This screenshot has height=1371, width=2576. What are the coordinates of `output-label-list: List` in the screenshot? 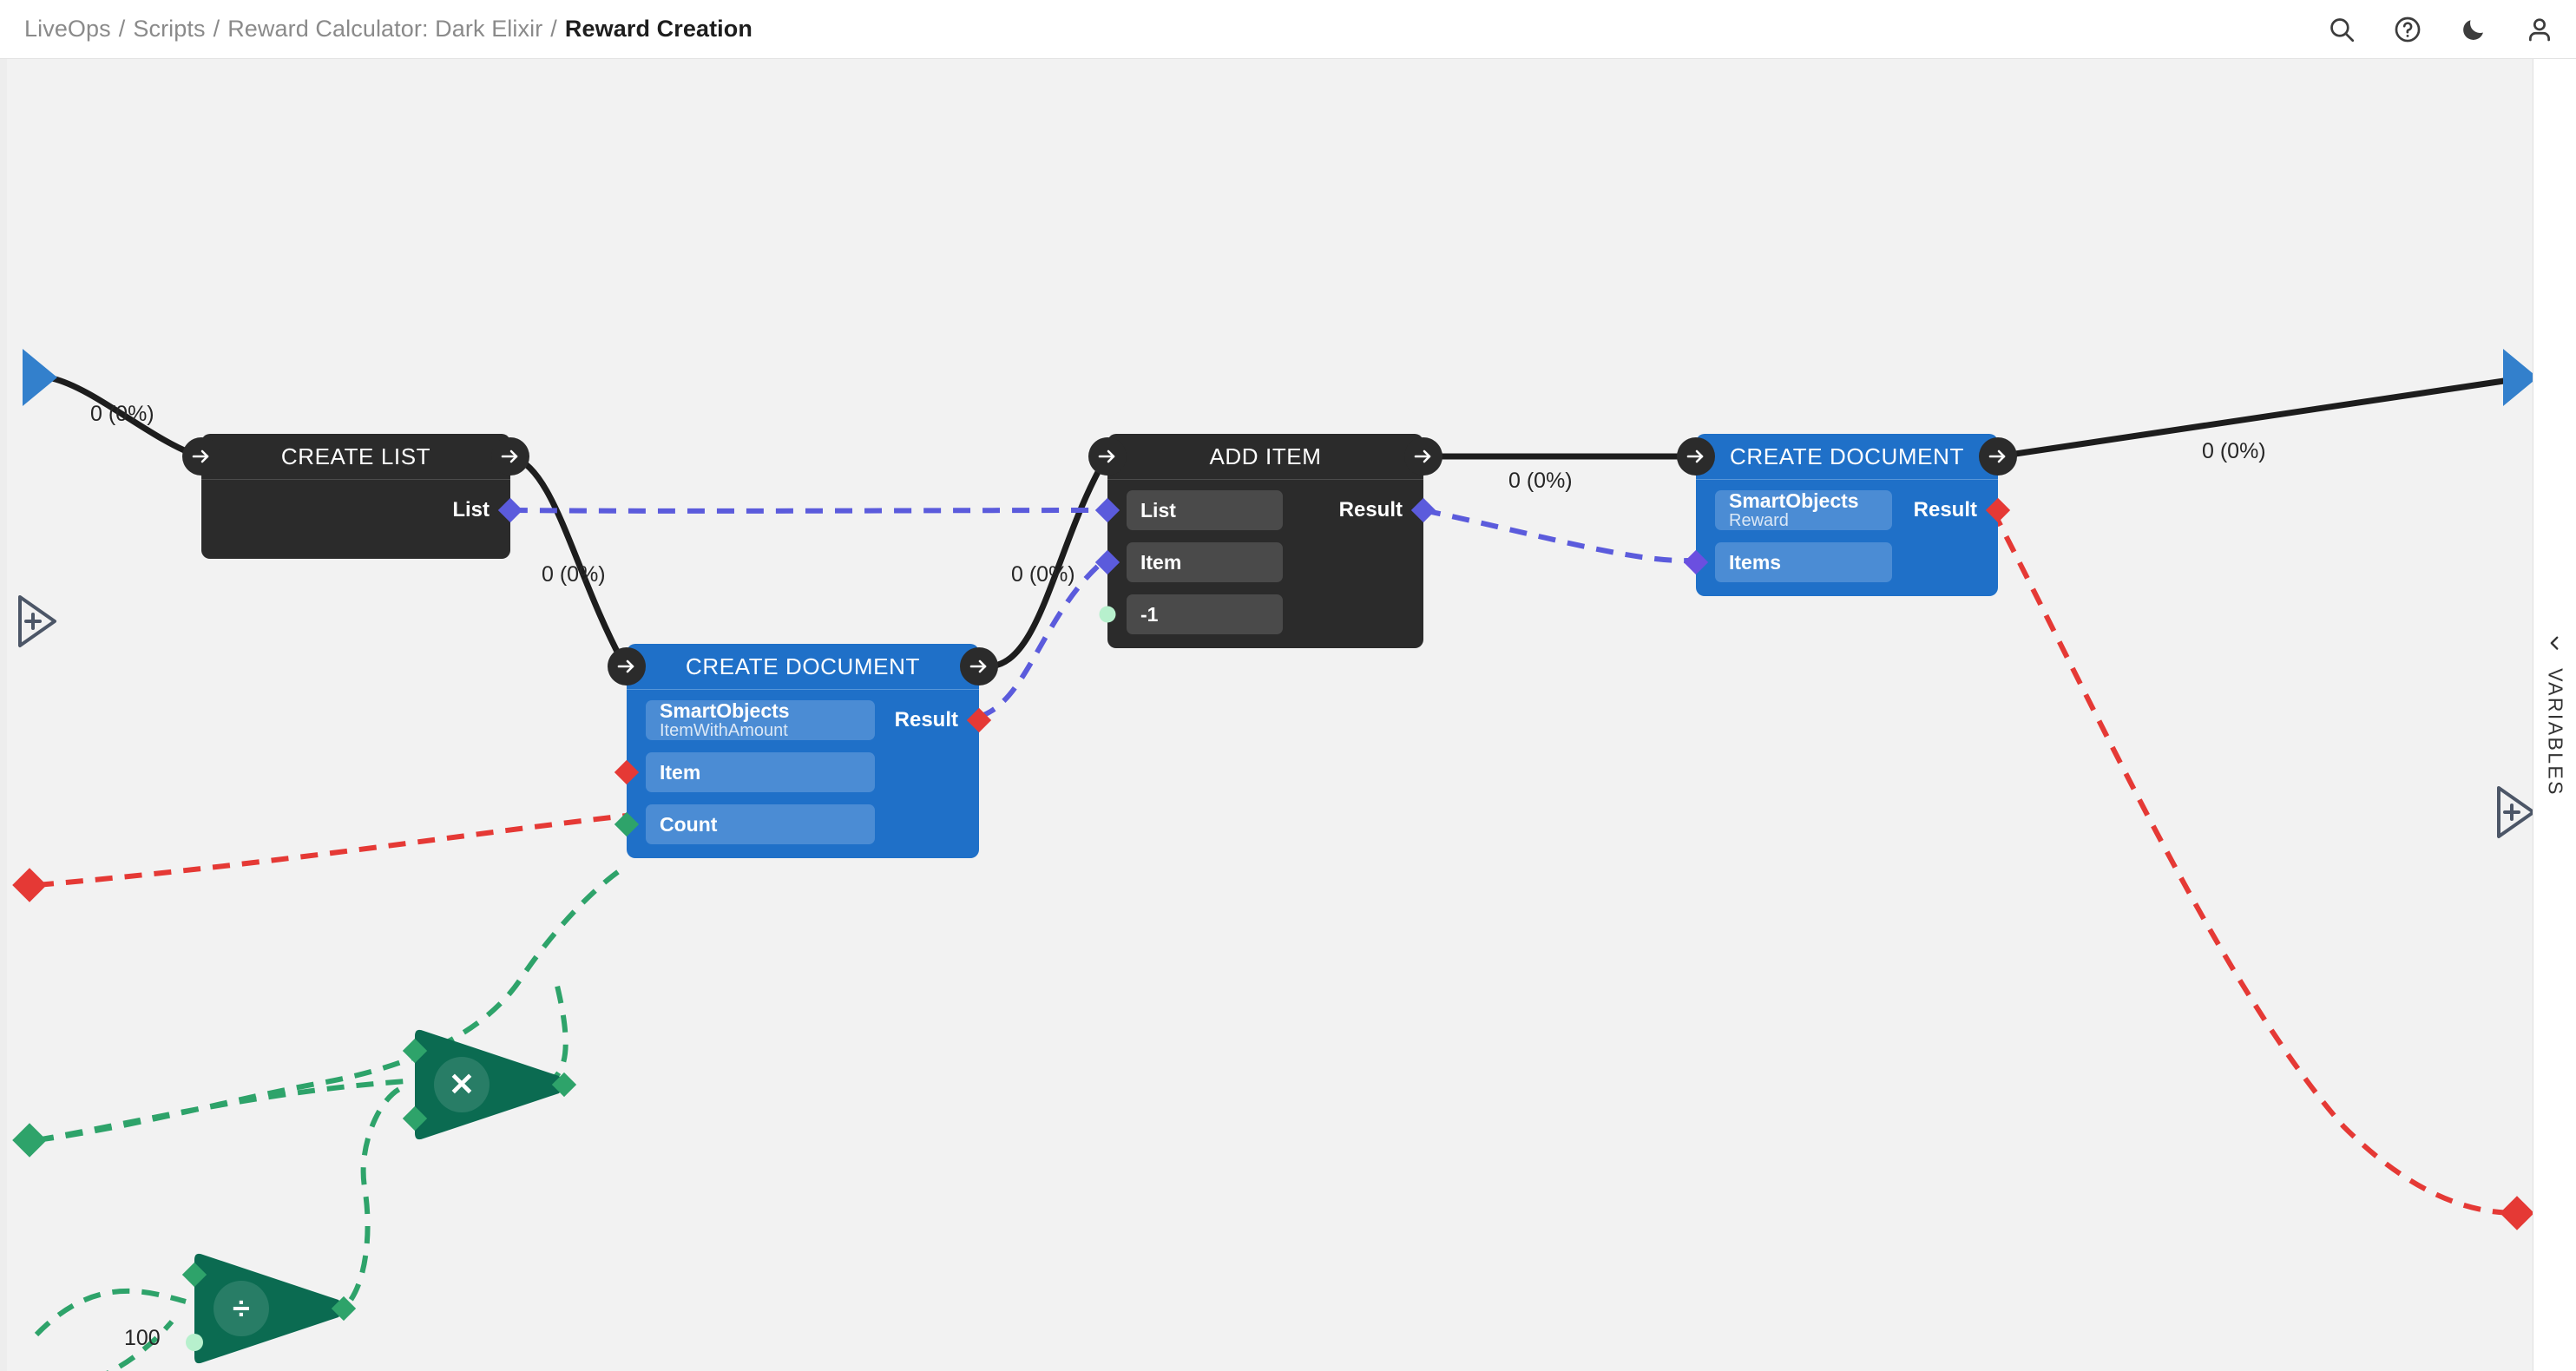 It's located at (471, 510).